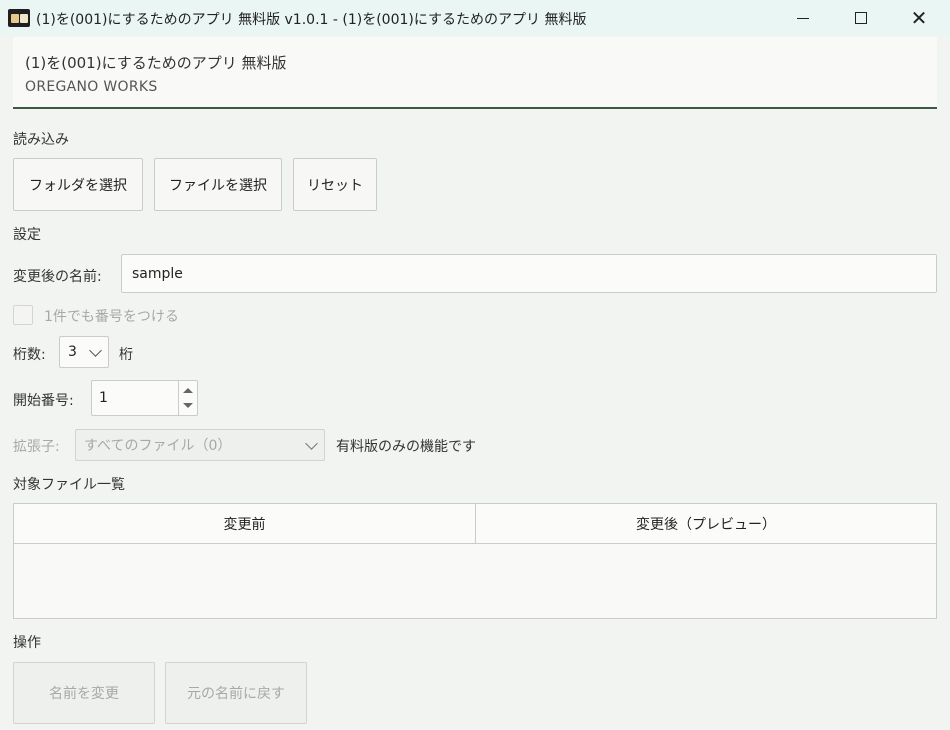 The width and height of the screenshot is (950, 730). Describe the element at coordinates (27, 235) in the screenshot. I see `settings-section-label: 設定` at that location.